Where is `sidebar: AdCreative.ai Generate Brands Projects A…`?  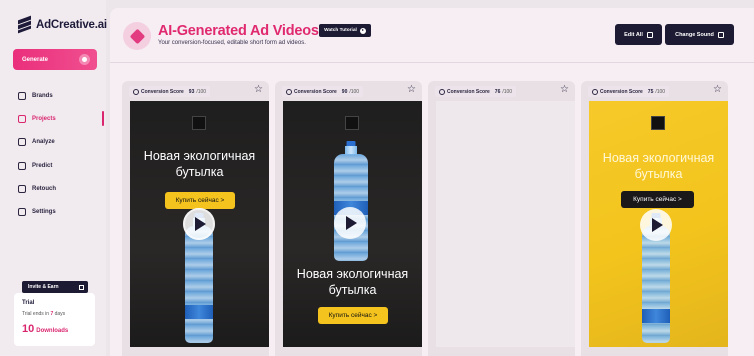
sidebar: AdCreative.ai Generate Brands Projects A… is located at coordinates (53, 178).